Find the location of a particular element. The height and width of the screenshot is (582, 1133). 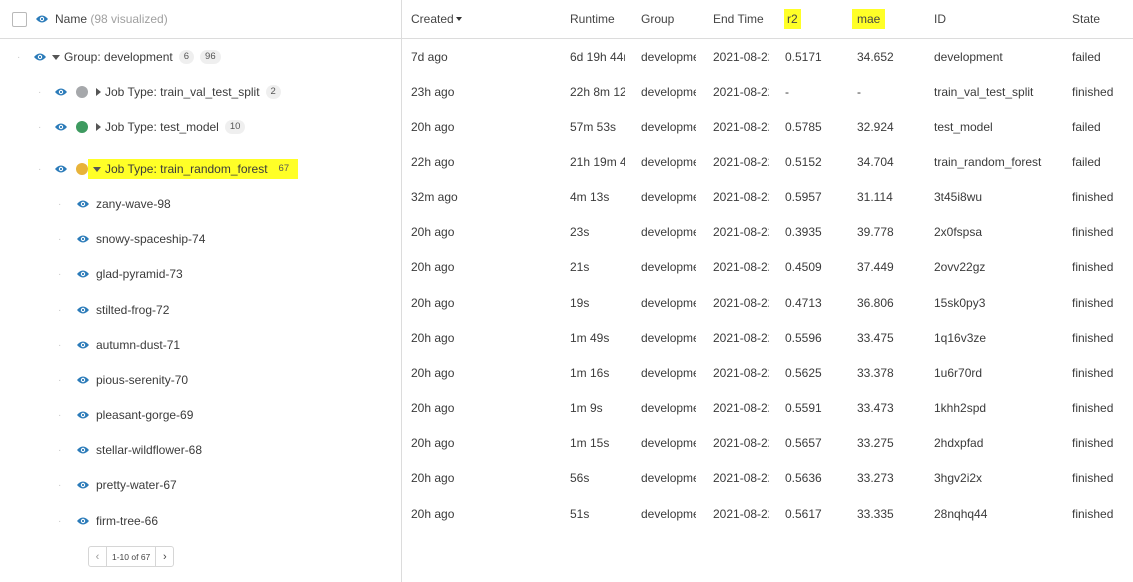

run-row: · stilted-frog-72 is located at coordinates (113, 310).